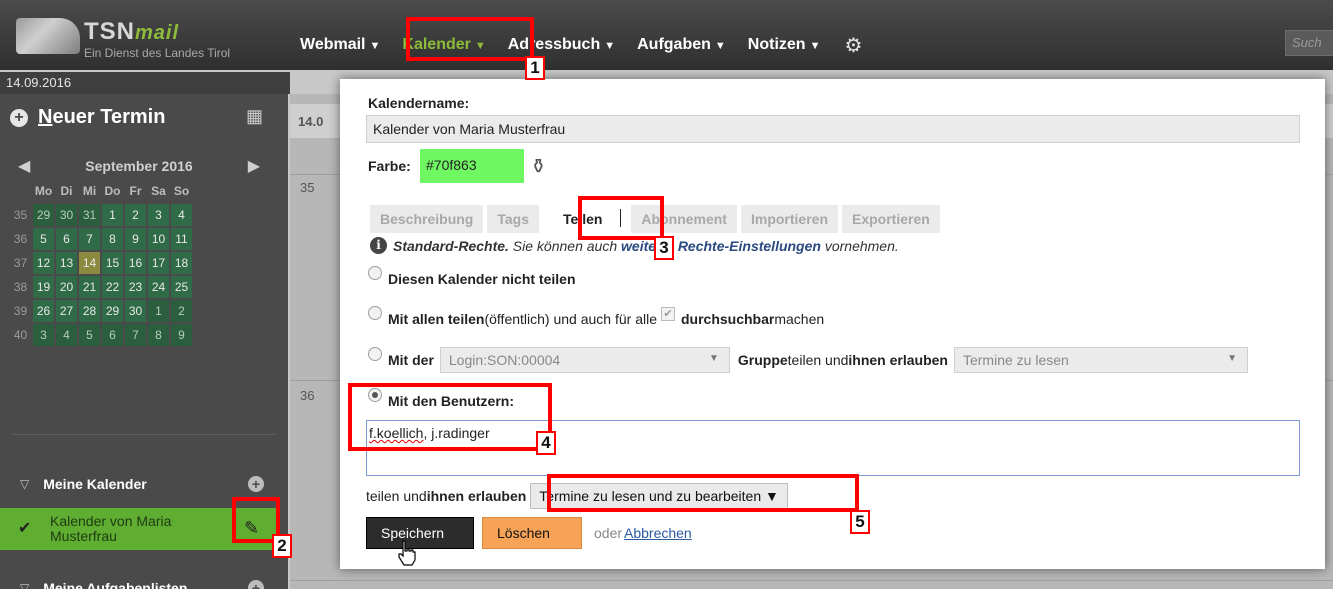  What do you see at coordinates (784, 45) in the screenshot?
I see `nav-notizen: Notizen ▼` at bounding box center [784, 45].